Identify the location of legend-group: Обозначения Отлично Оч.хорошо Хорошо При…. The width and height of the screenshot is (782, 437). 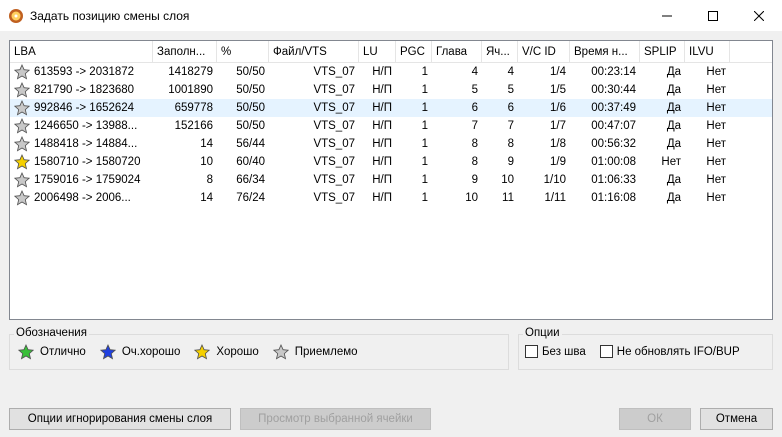
(259, 348).